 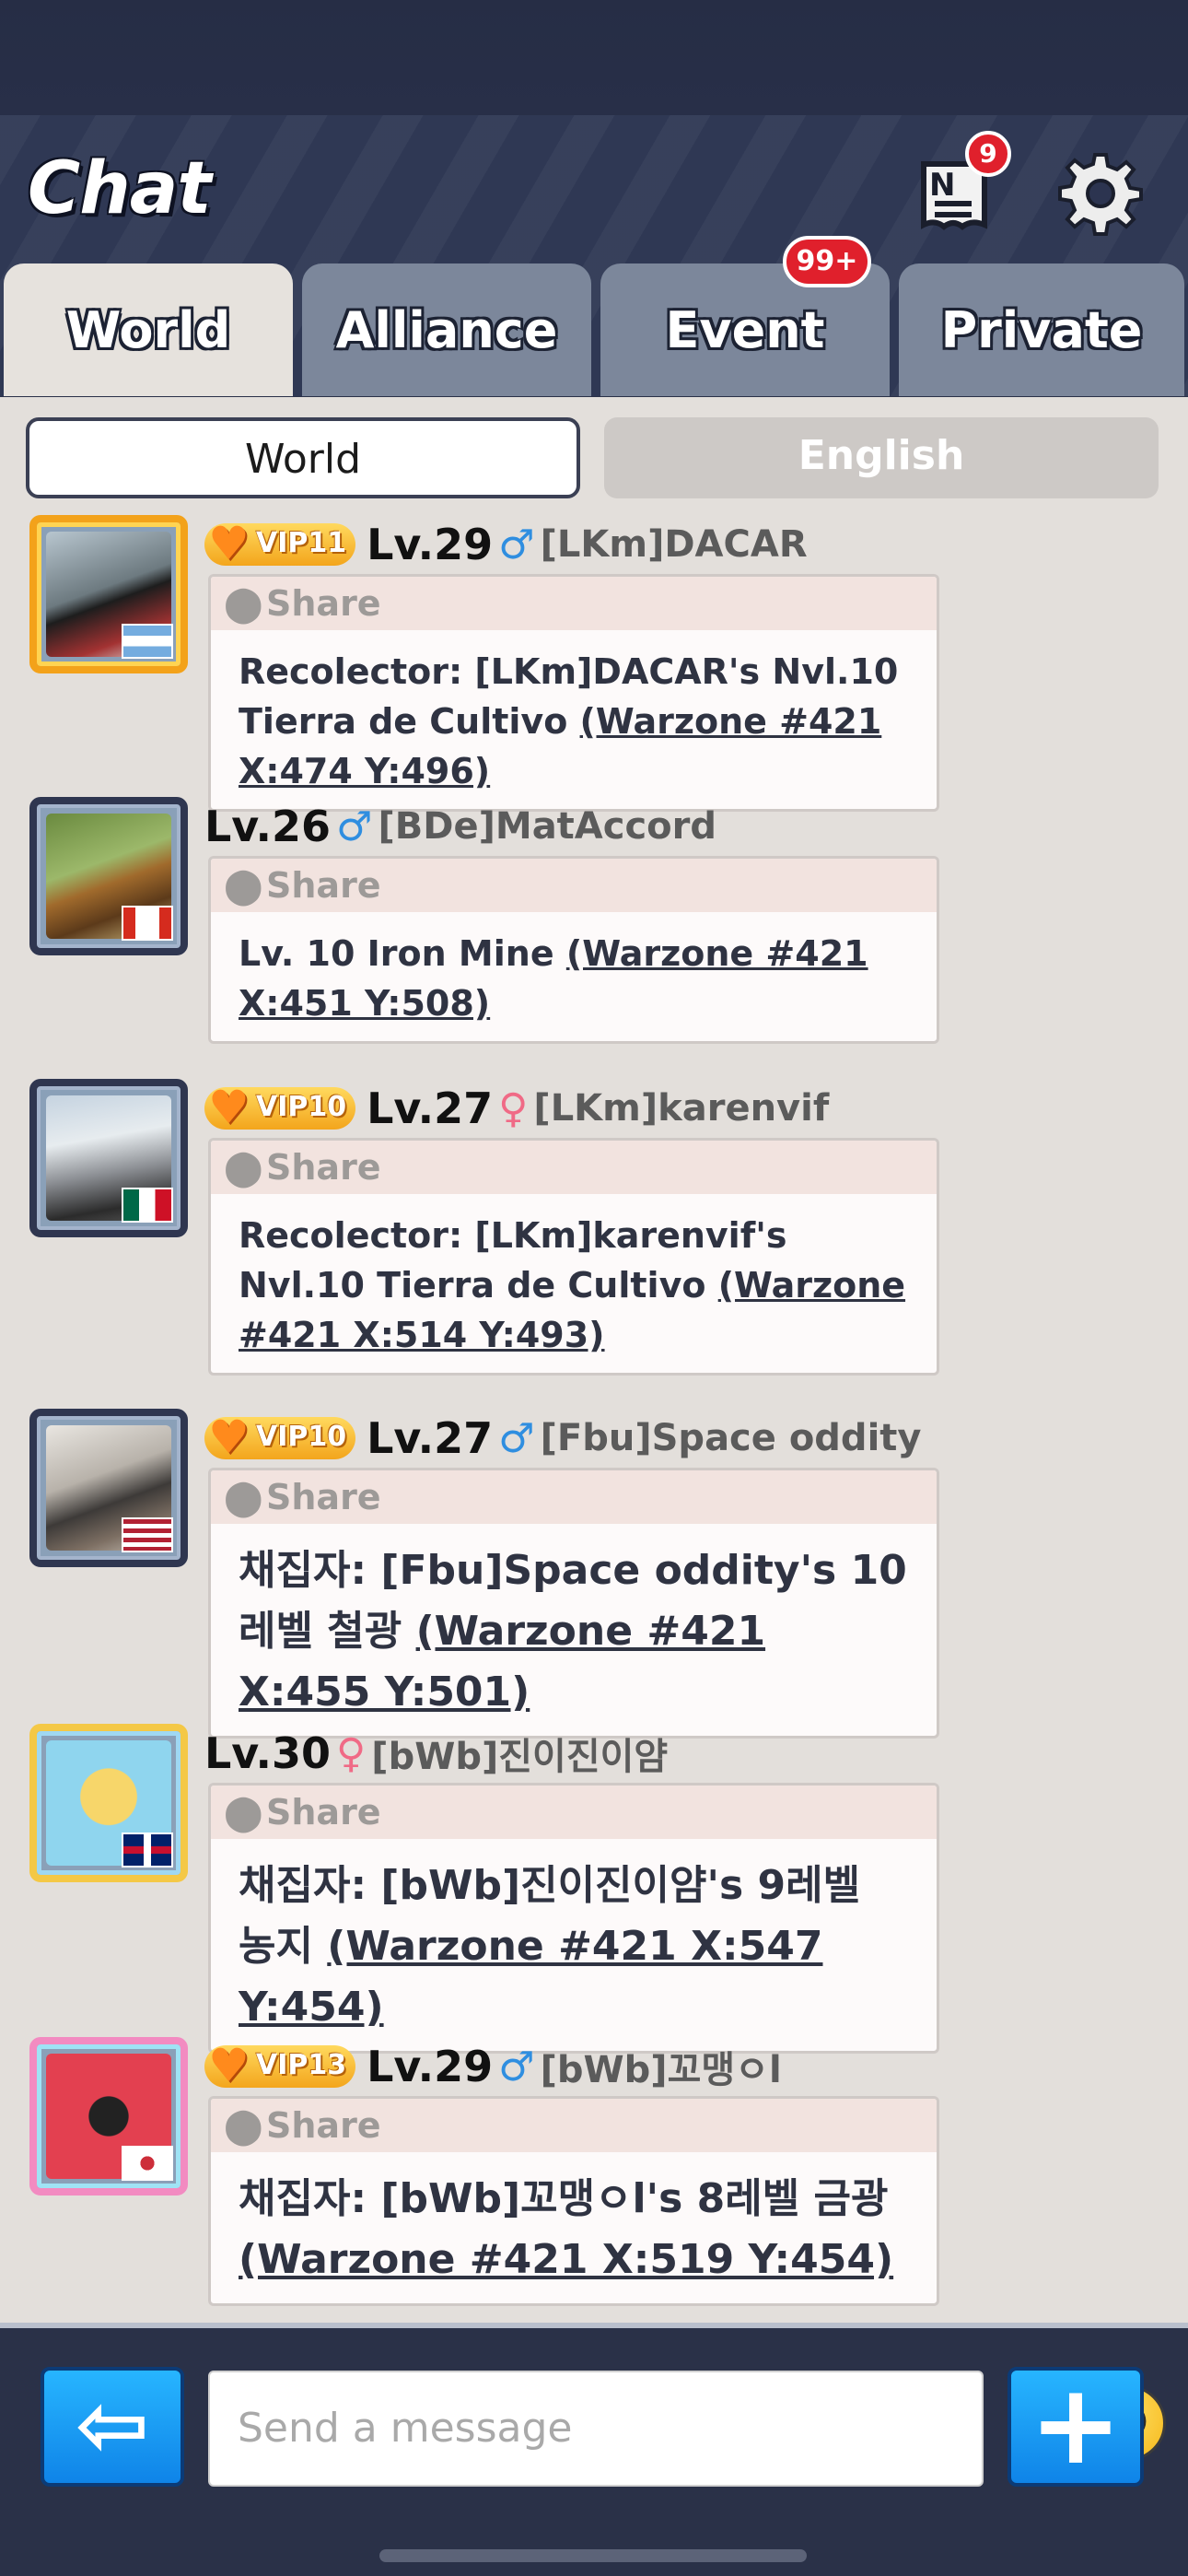 I want to click on korea-flag-icon, so click(x=147, y=2163).